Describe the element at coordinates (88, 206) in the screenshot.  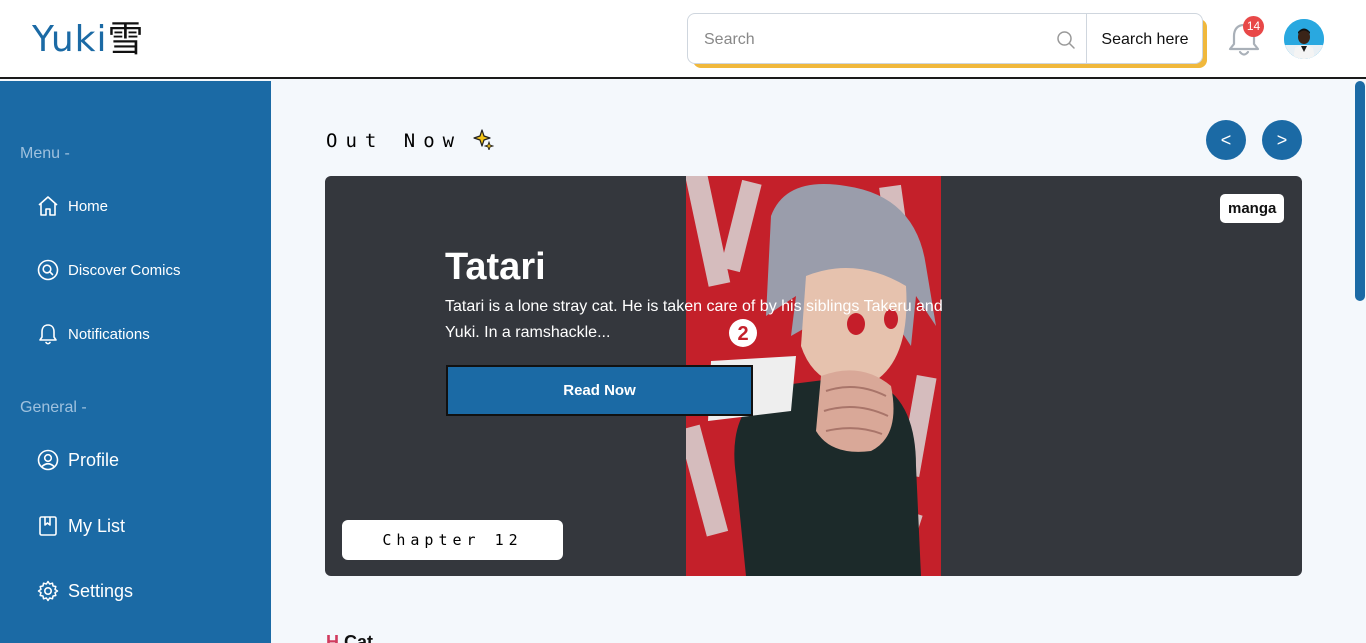
I see `sidebar-item-label: Home` at that location.